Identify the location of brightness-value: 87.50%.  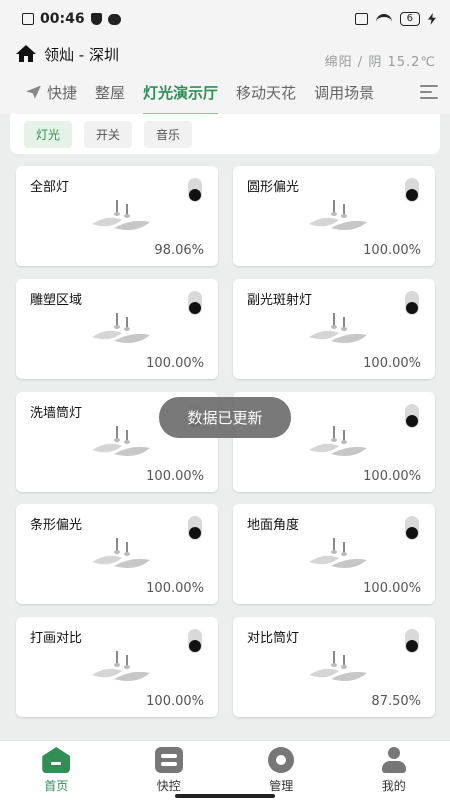
(396, 701).